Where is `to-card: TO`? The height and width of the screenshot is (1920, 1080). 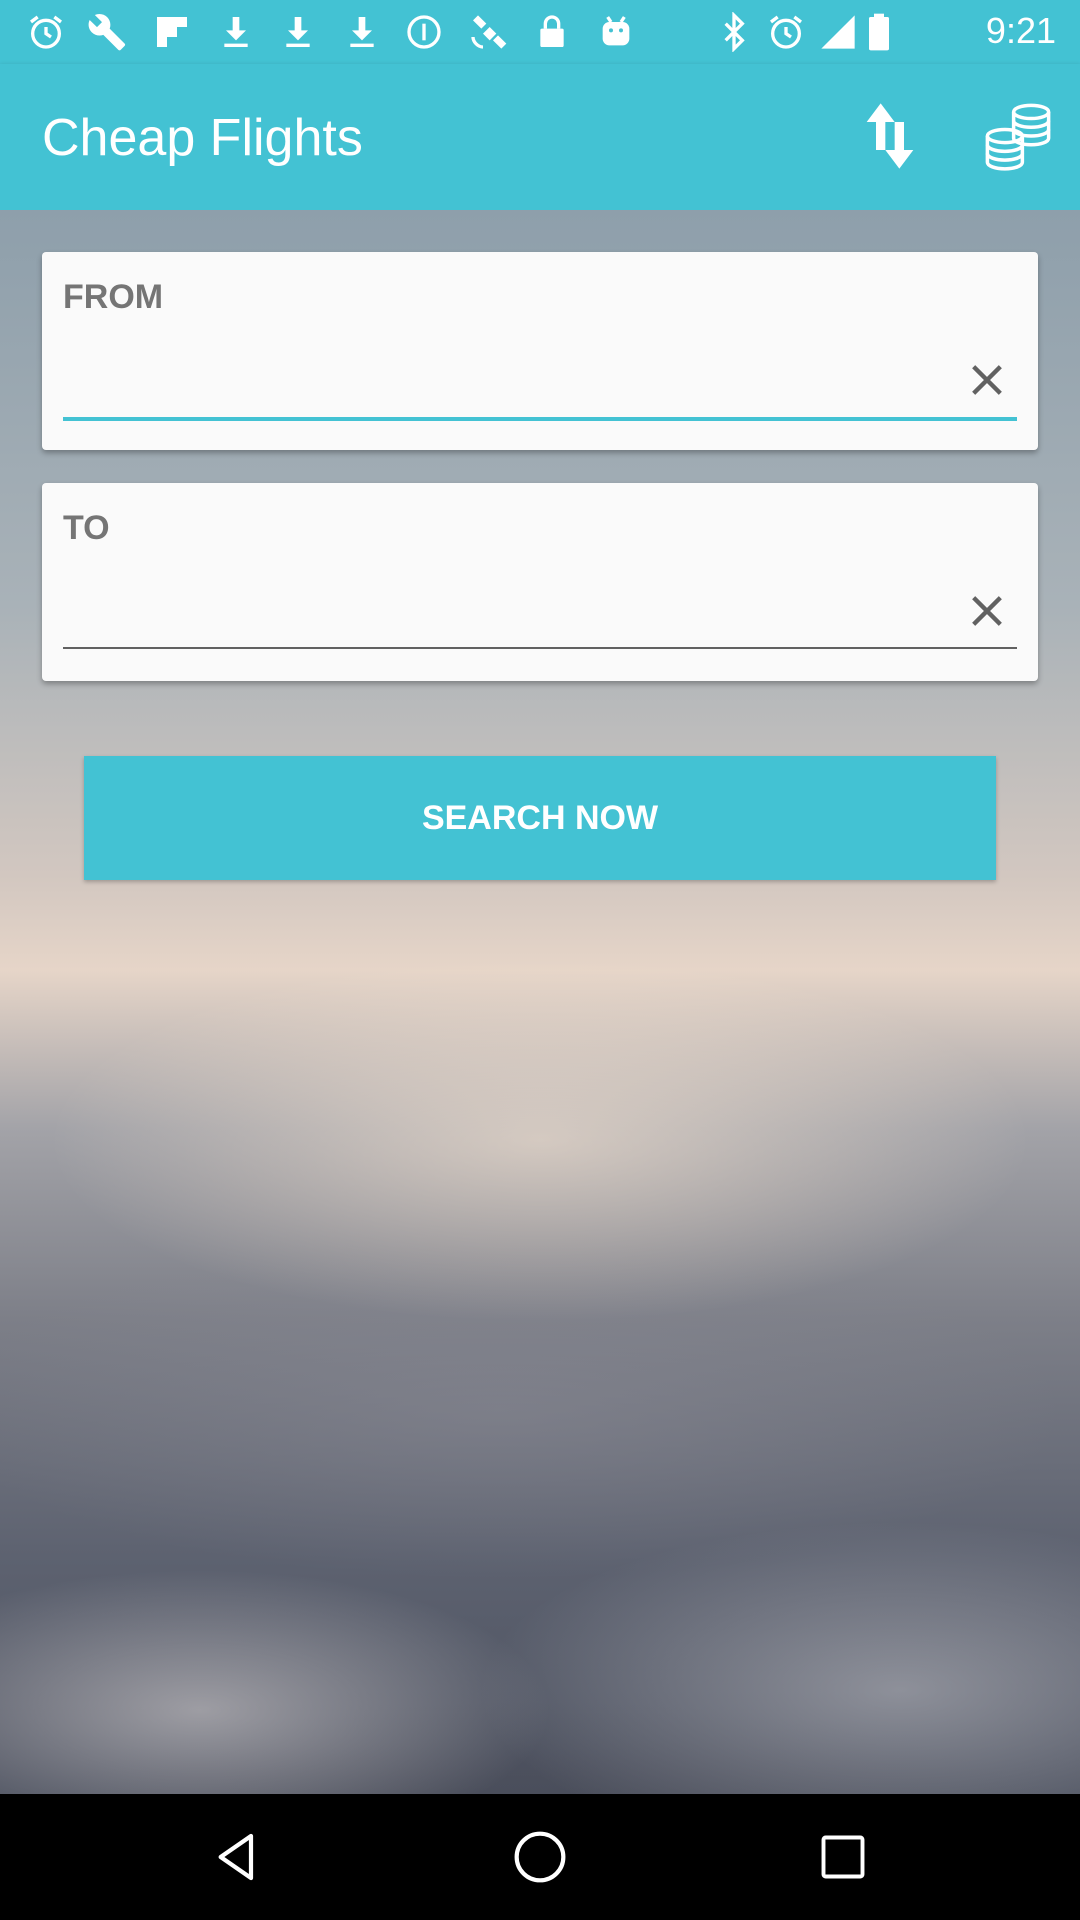
to-card: TO is located at coordinates (540, 582).